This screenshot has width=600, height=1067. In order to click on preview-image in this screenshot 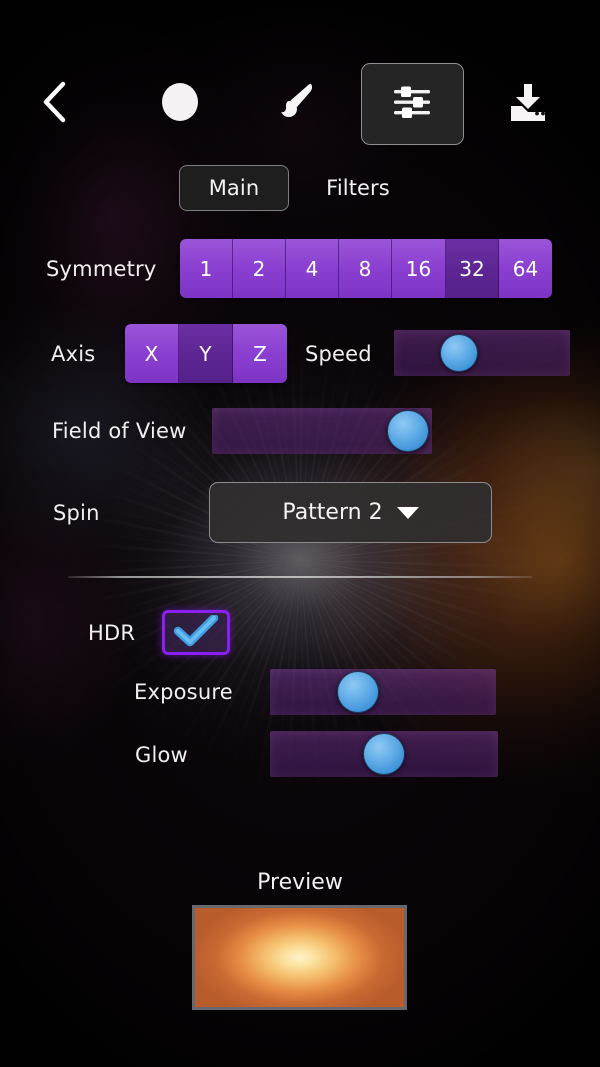, I will do `click(299, 957)`.